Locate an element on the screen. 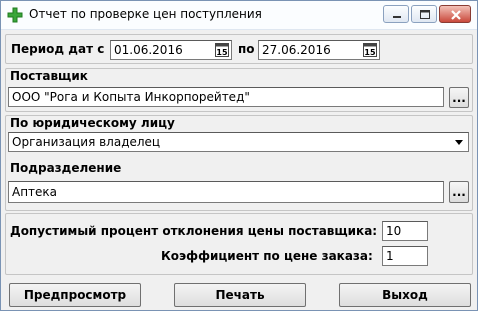 The height and width of the screenshot is (311, 478). period-to-label: по is located at coordinates (246, 49).